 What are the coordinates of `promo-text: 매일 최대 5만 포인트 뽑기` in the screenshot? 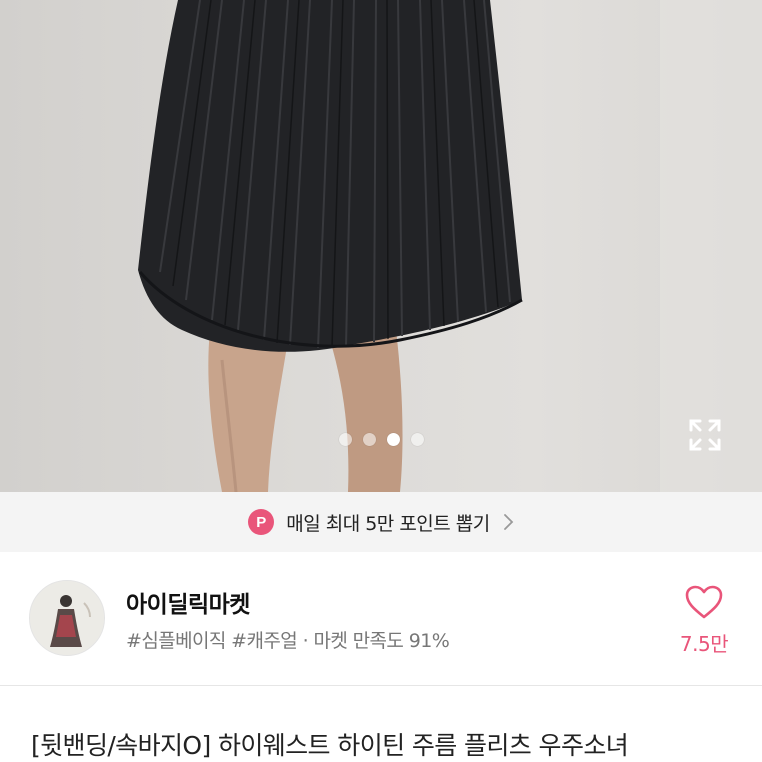 It's located at (388, 523).